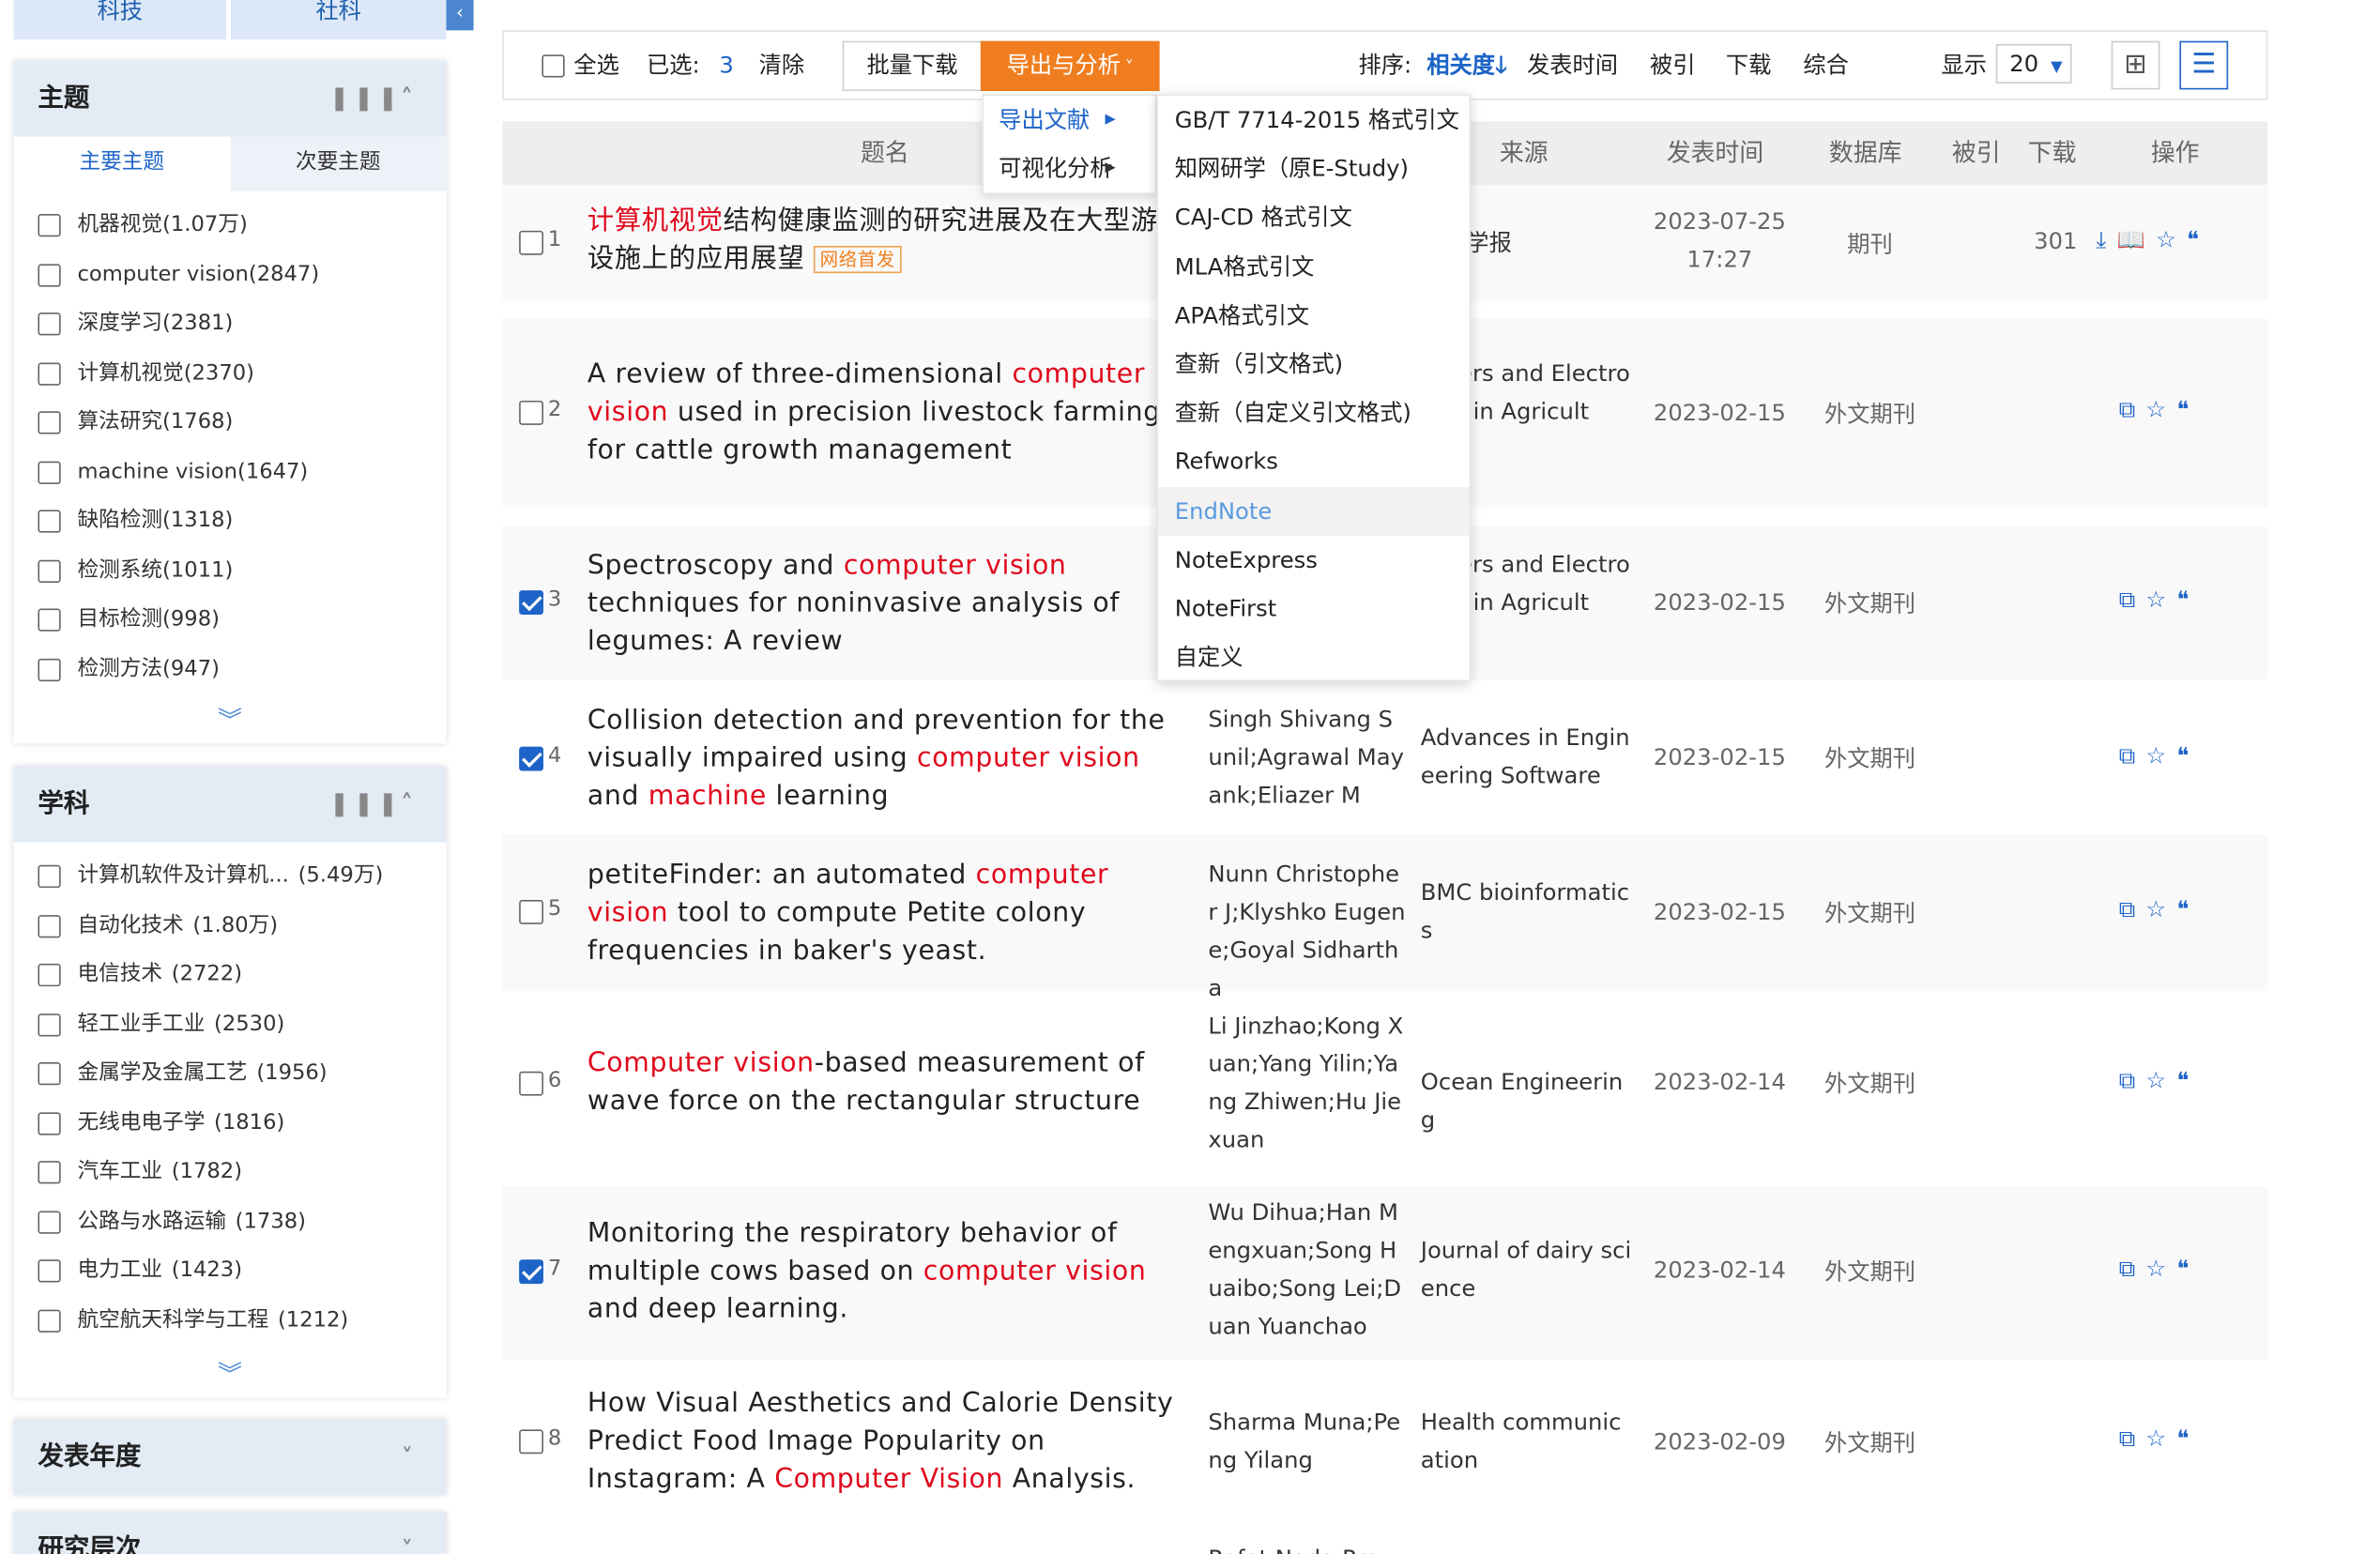 The image size is (2380, 1554). What do you see at coordinates (119, 20) in the screenshot?
I see `tab-science: 科技` at bounding box center [119, 20].